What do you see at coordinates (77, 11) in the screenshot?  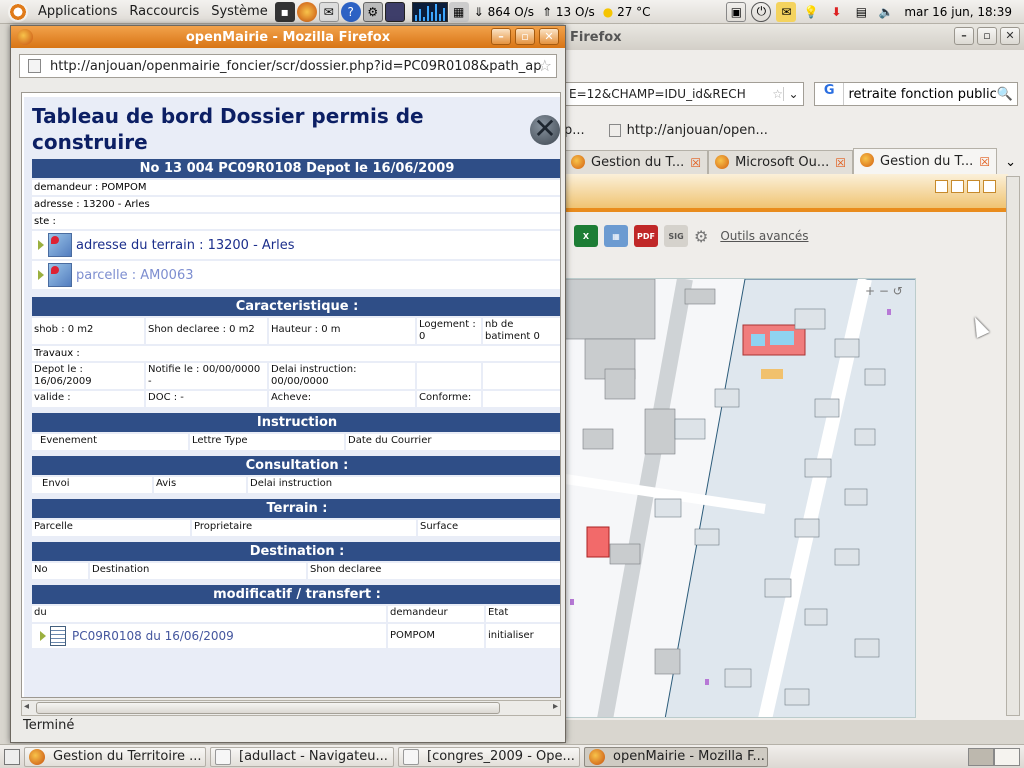 I see `menu-applications: Applications` at bounding box center [77, 11].